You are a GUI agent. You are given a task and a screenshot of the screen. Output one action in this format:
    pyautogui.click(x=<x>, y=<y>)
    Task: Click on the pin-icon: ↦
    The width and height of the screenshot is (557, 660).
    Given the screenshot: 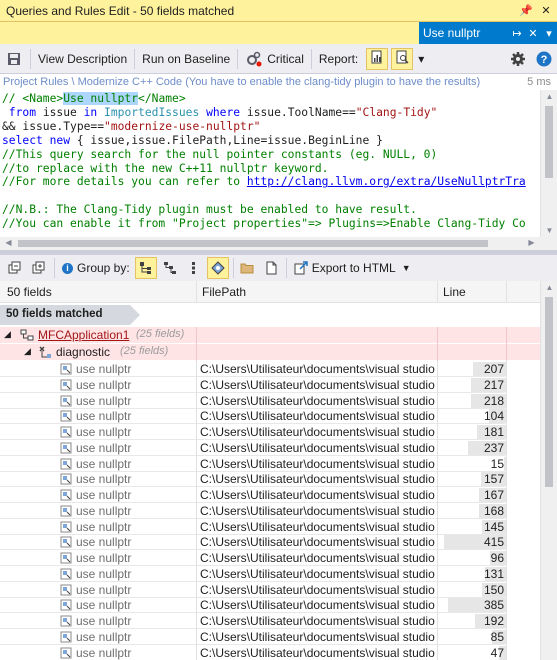 What is the action you would take?
    pyautogui.click(x=517, y=33)
    